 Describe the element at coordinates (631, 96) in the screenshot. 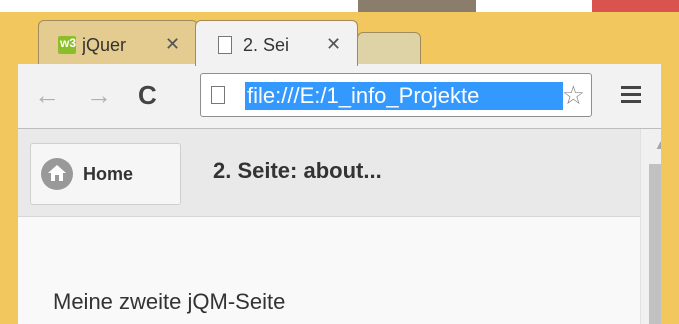

I see `menu-icon` at that location.